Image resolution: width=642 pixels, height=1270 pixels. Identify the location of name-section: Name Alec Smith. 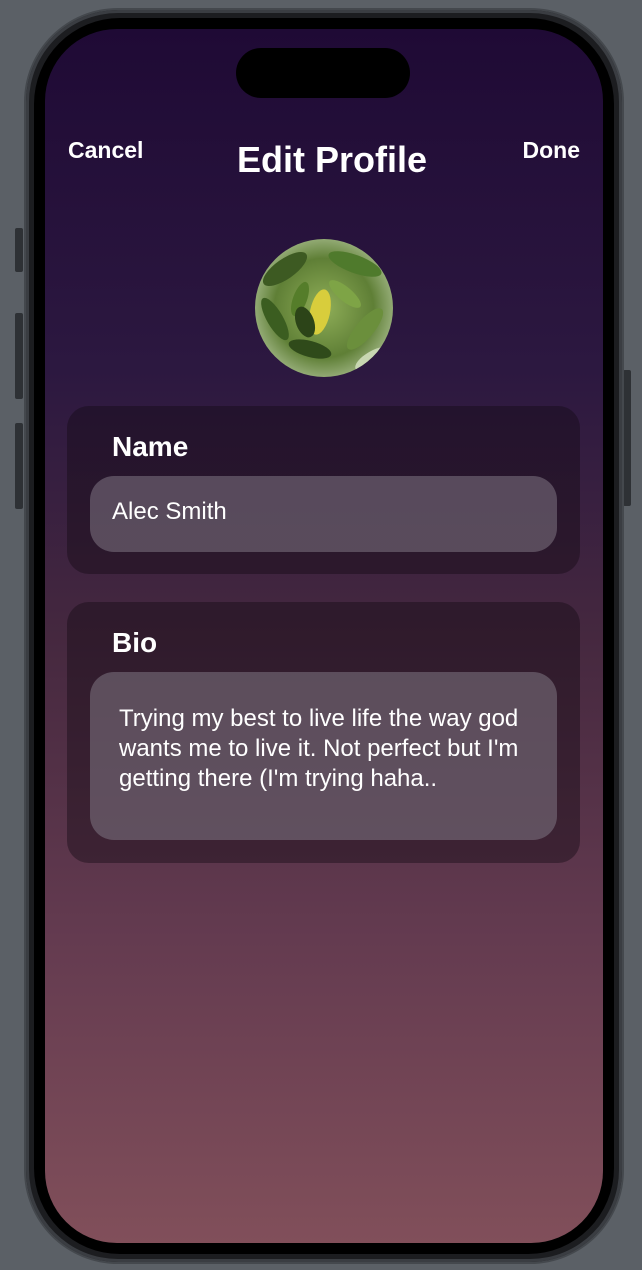
(323, 490).